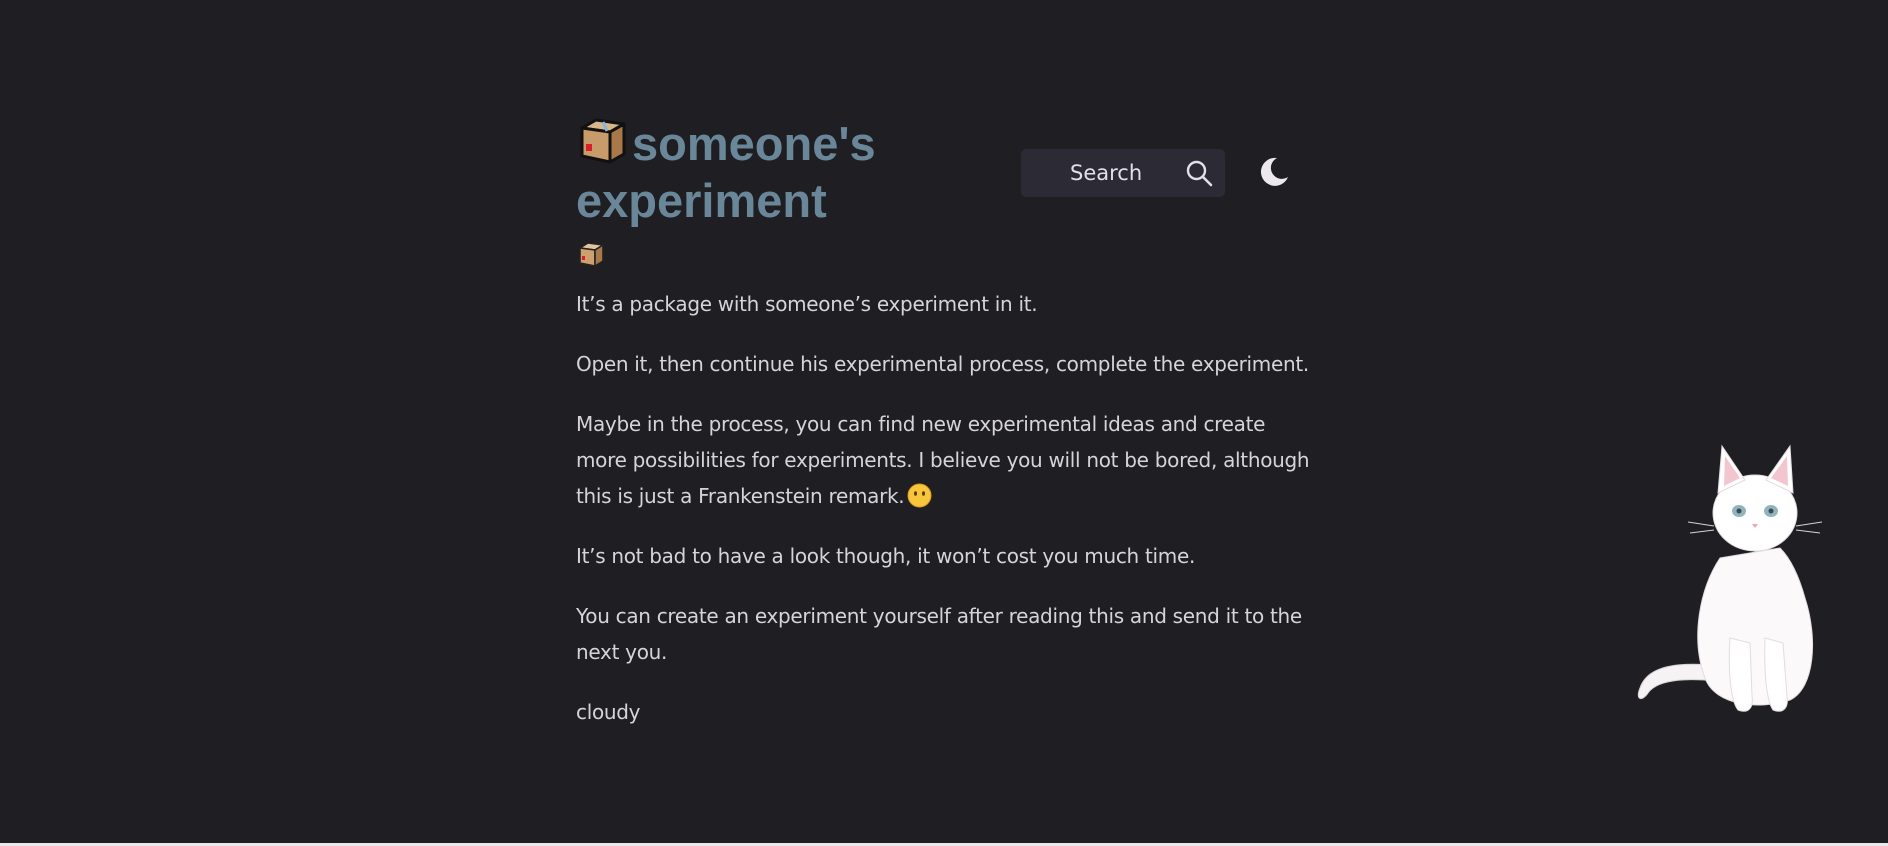  What do you see at coordinates (608, 712) in the screenshot?
I see `signature: cloudy` at bounding box center [608, 712].